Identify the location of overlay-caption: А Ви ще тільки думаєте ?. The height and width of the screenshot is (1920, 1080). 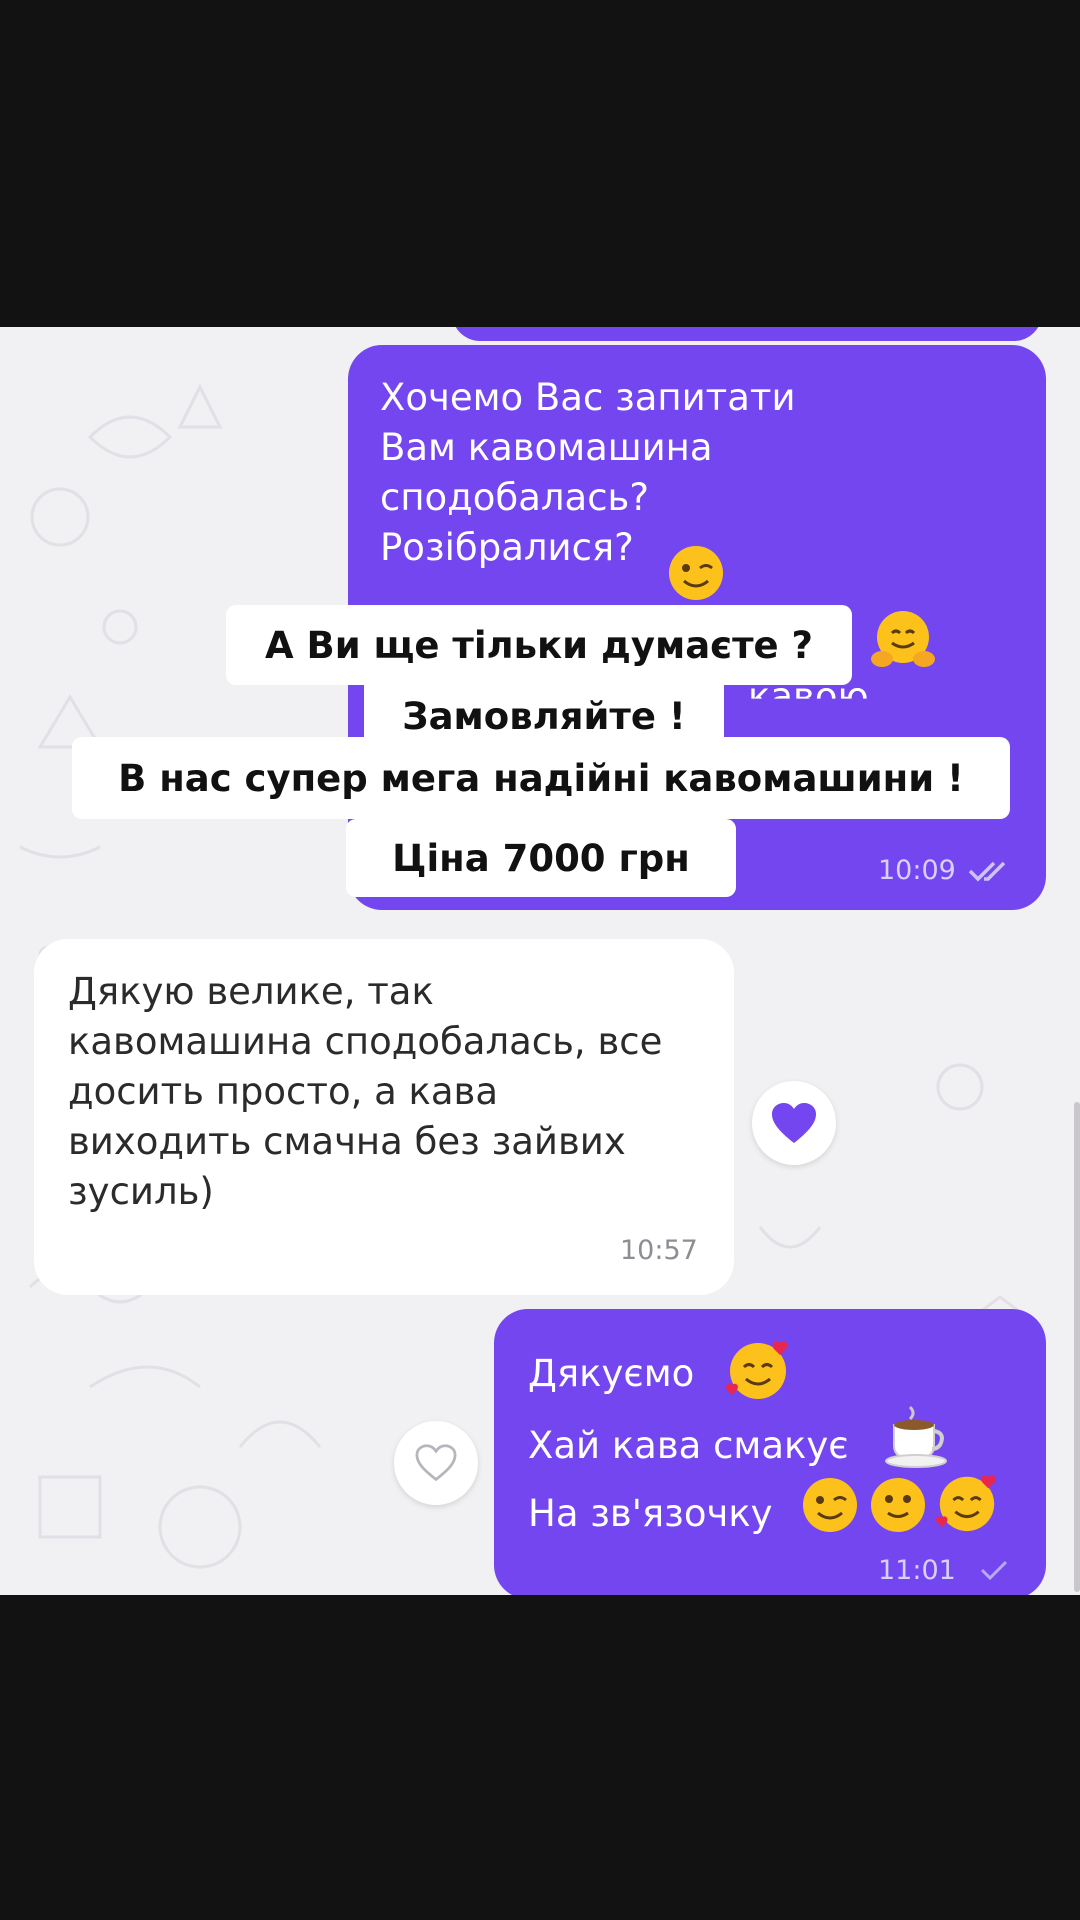
(539, 645).